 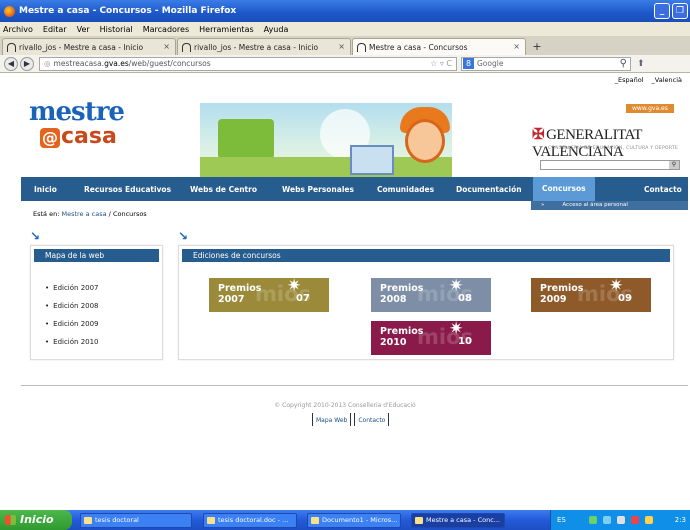 What do you see at coordinates (169, 63) in the screenshot?
I see `url-path: /web/guest/concursos` at bounding box center [169, 63].